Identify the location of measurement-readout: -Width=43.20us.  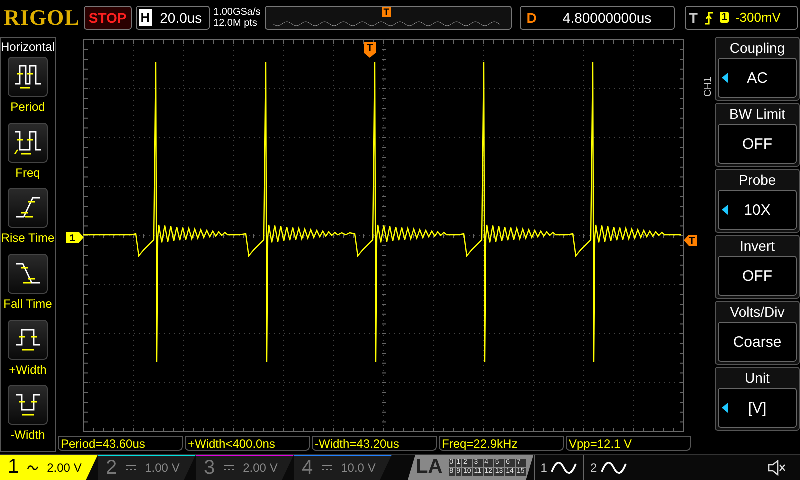
(374, 443).